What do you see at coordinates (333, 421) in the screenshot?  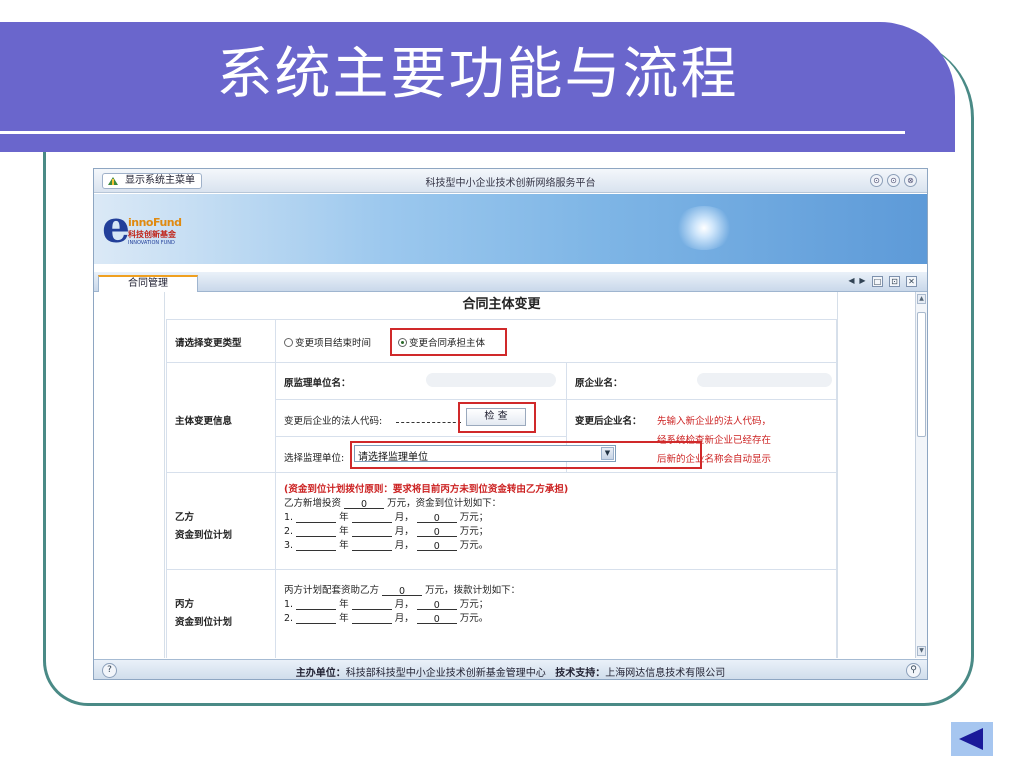 I see `new-code-label: 变更后企业的法人代码:` at bounding box center [333, 421].